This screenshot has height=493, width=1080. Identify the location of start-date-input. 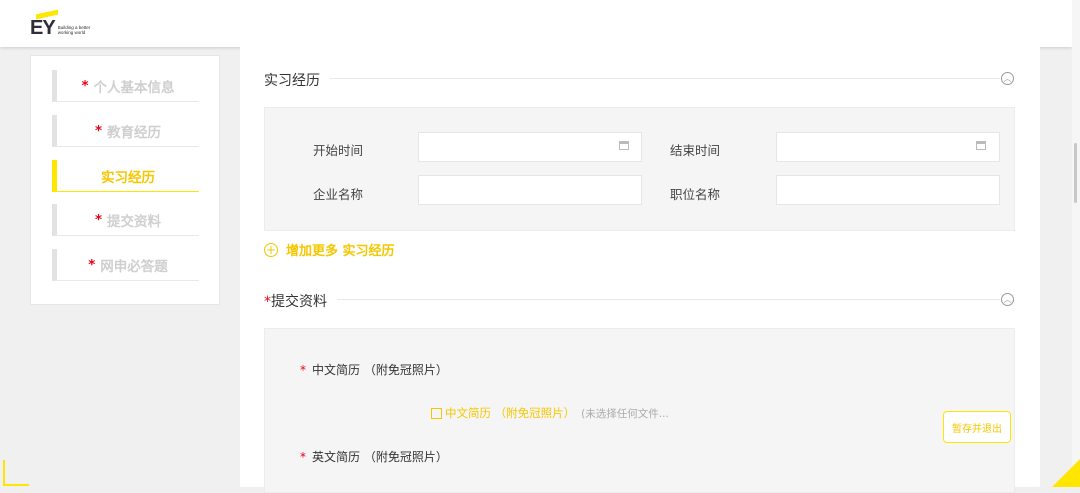
(530, 147).